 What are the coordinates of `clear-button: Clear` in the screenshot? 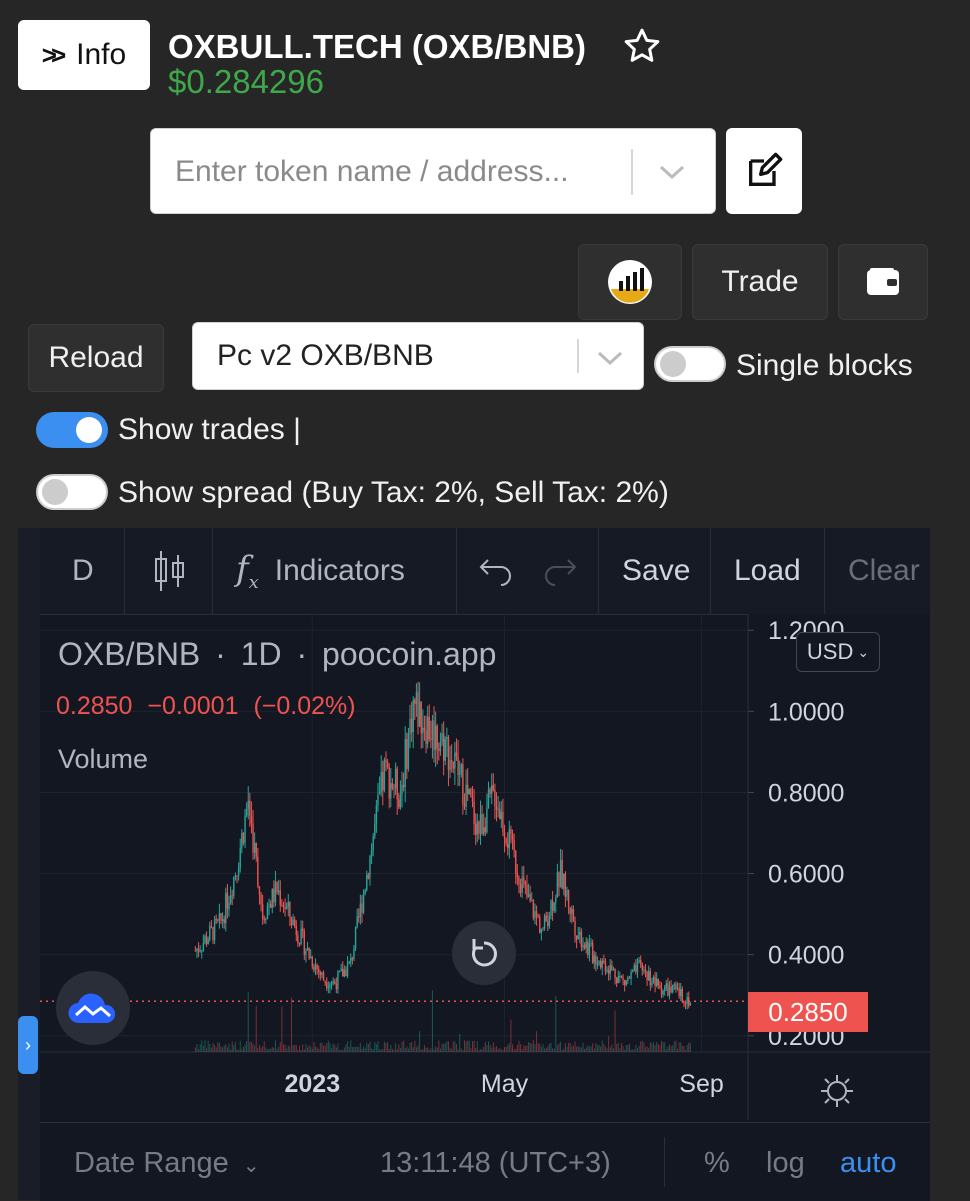 It's located at (889, 571).